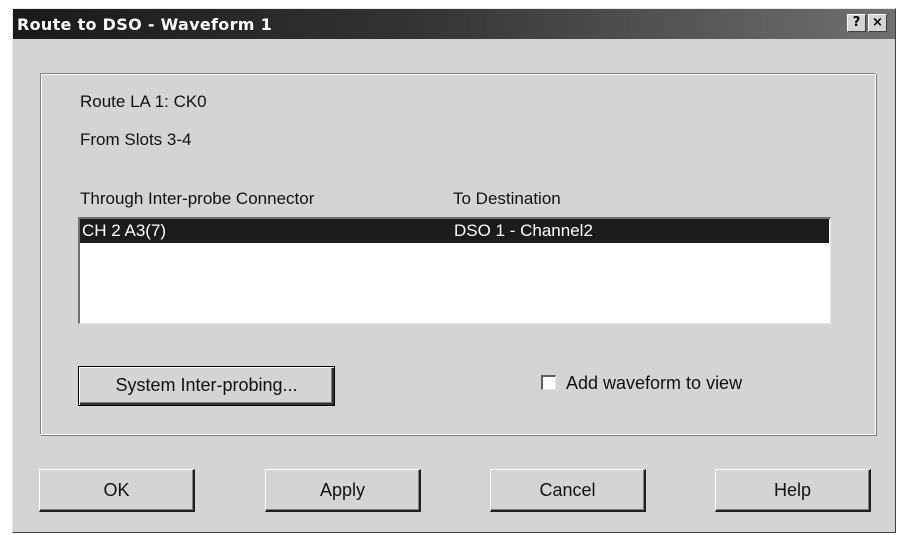 This screenshot has height=535, width=899. I want to click on window-title: Route to DSO - Waveform 1, so click(145, 24).